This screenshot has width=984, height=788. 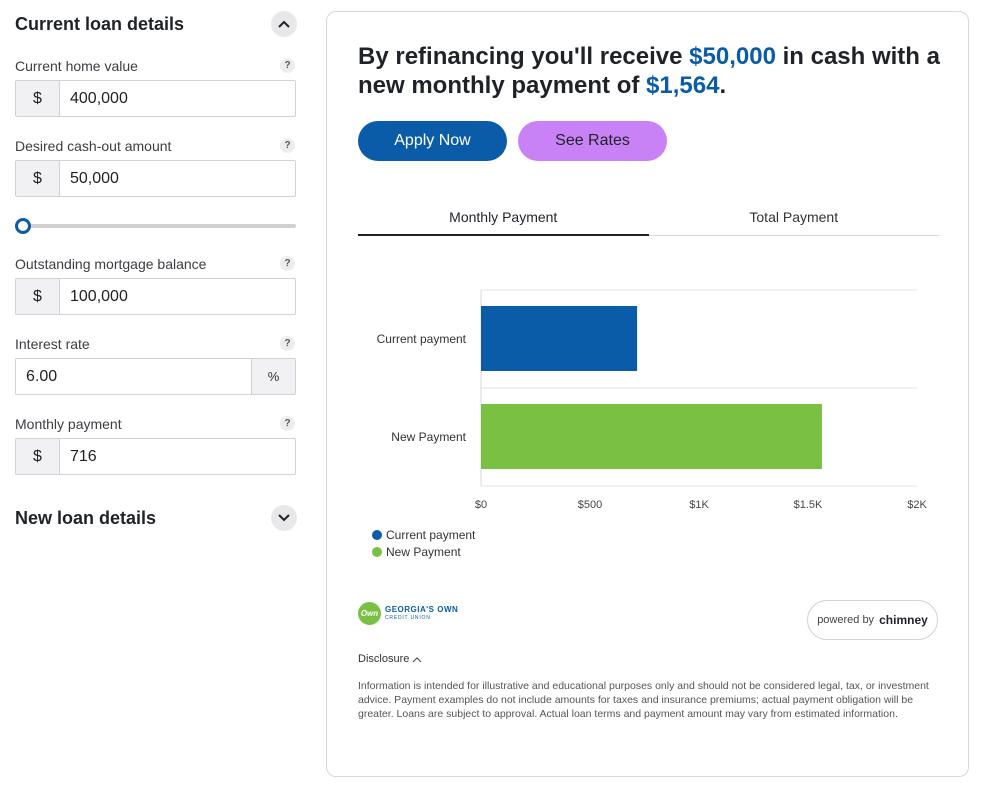 What do you see at coordinates (284, 518) in the screenshot?
I see `chevron-down-icon` at bounding box center [284, 518].